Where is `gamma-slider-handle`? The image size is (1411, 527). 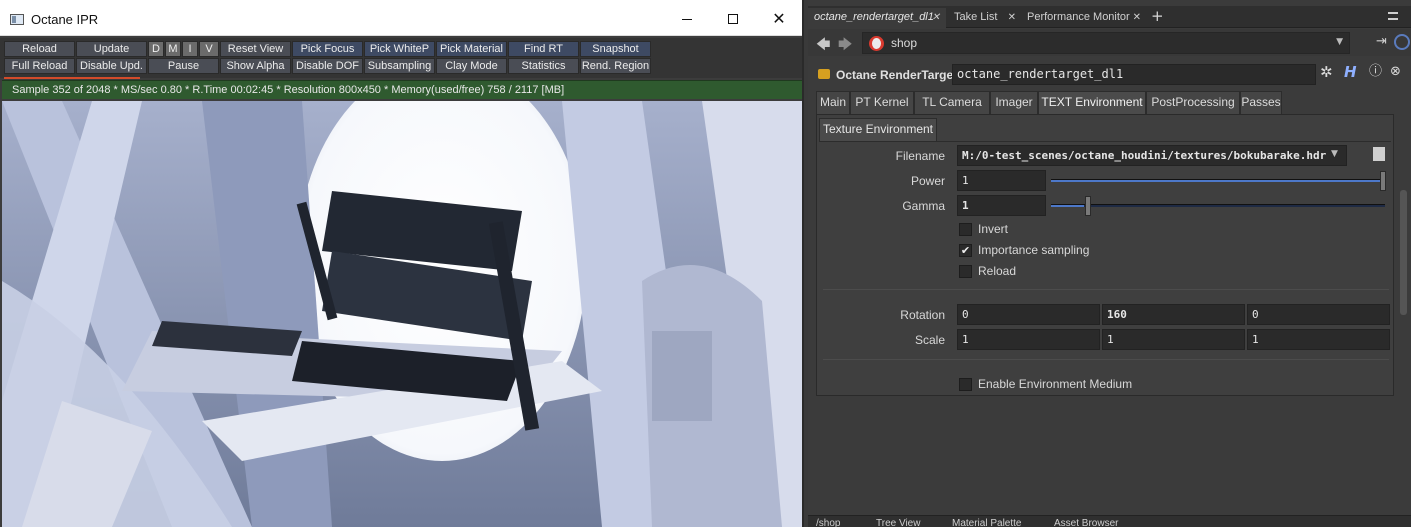 gamma-slider-handle is located at coordinates (1088, 206).